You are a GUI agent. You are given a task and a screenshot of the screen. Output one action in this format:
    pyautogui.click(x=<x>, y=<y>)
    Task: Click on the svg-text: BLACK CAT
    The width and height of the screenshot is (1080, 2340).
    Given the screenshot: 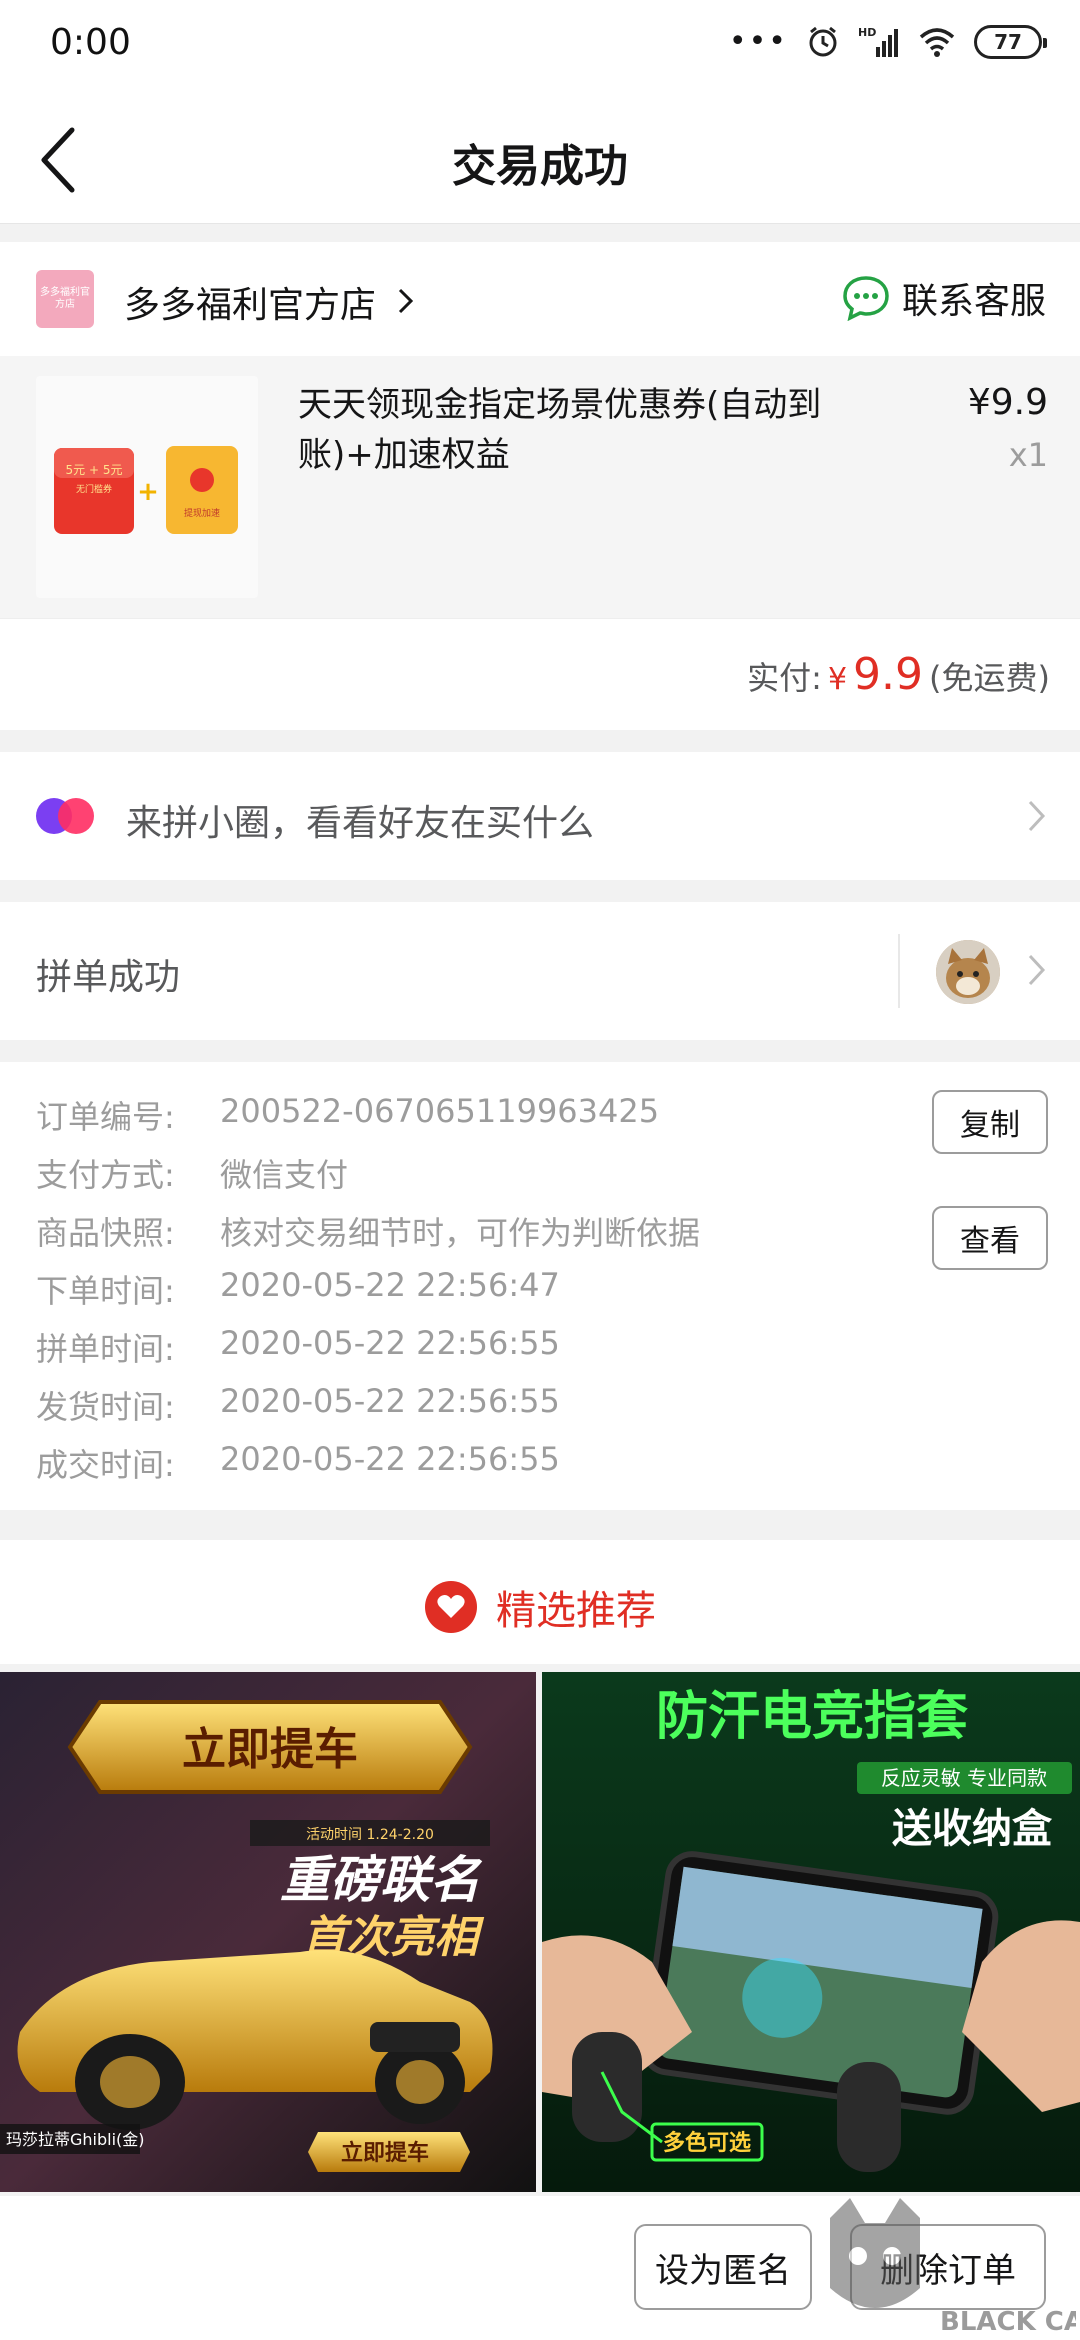 What is the action you would take?
    pyautogui.click(x=1008, y=2322)
    